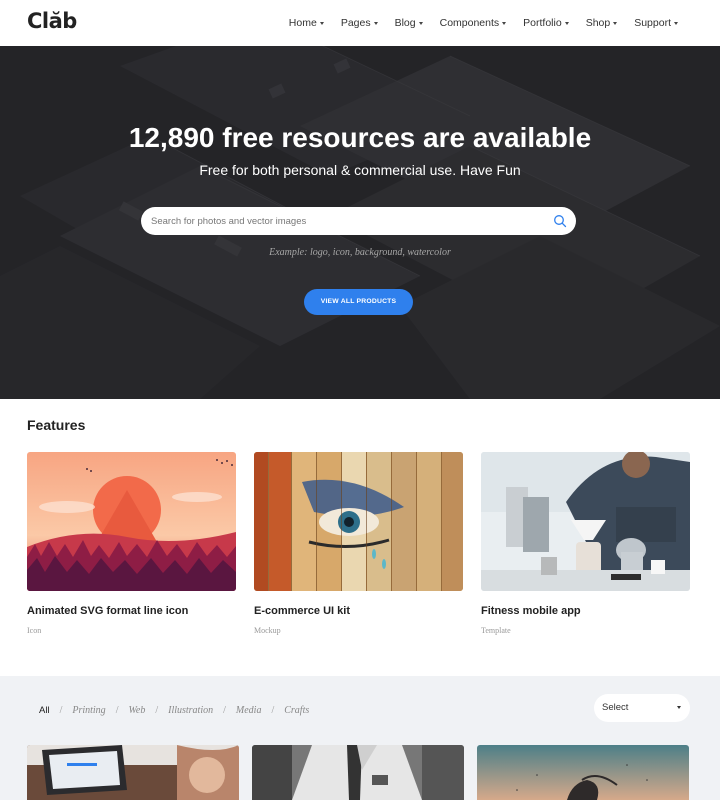 Image resolution: width=720 pixels, height=800 pixels. I want to click on nav-label: Blog, so click(405, 23).